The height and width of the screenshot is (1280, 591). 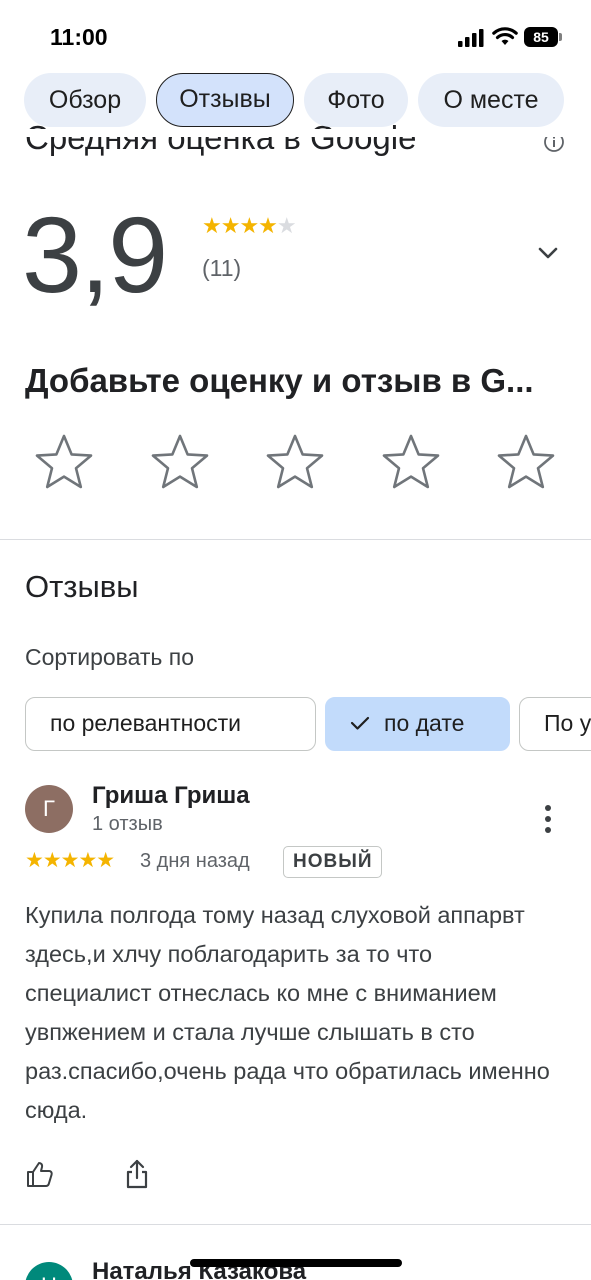 What do you see at coordinates (295, 101) in the screenshot?
I see `place-tabs: Обзор Отзывы Фото О месте` at bounding box center [295, 101].